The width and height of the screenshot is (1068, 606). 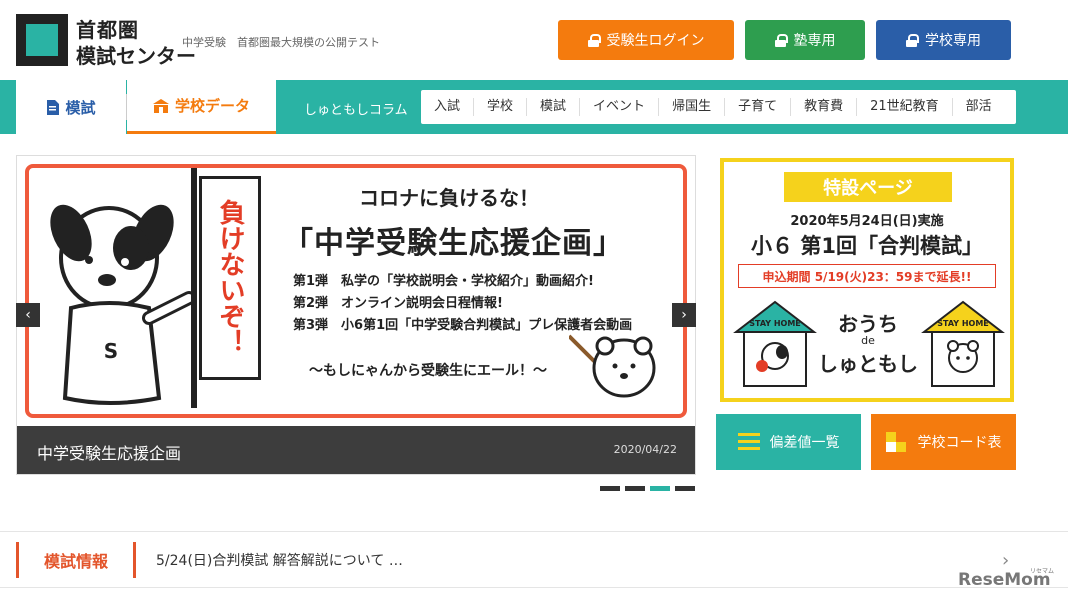 I want to click on flag: 負けないぞ！, so click(x=230, y=278).